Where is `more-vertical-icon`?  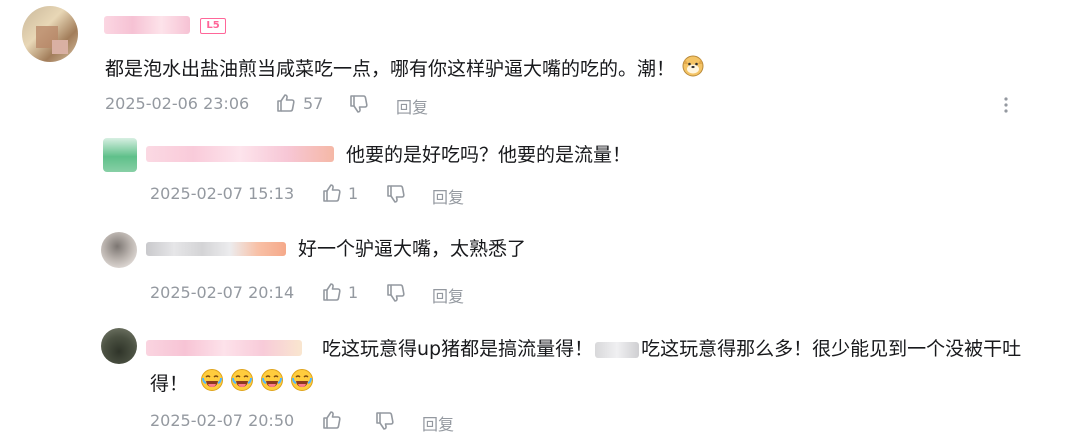 more-vertical-icon is located at coordinates (1006, 107).